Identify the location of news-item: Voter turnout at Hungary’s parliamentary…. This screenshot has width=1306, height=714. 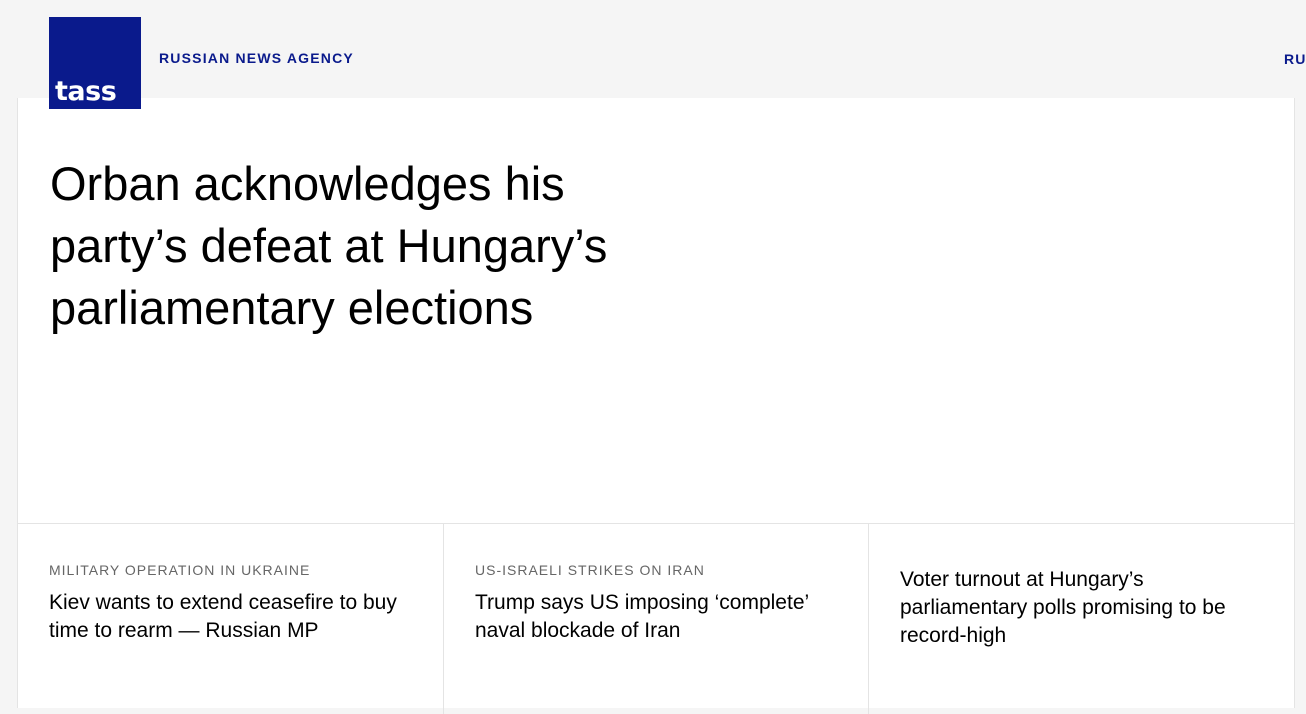
(1081, 619).